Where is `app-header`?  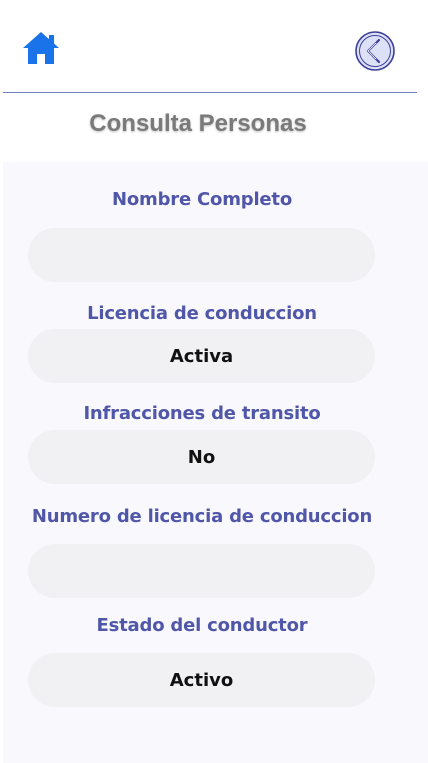
app-header is located at coordinates (214, 46).